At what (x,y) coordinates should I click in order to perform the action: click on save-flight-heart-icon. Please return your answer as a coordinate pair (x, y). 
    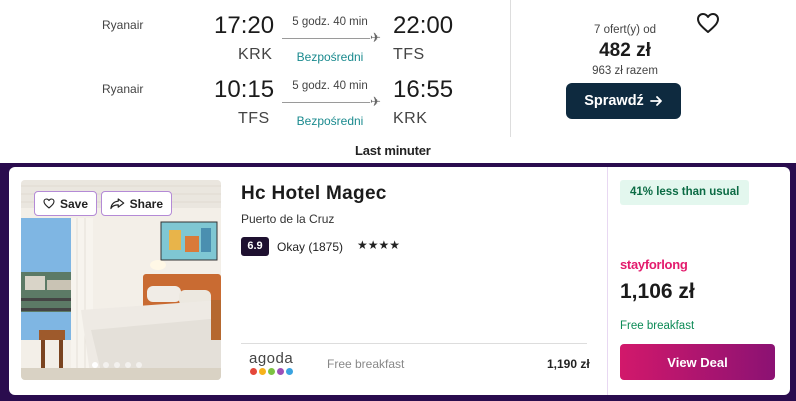
    Looking at the image, I should click on (708, 23).